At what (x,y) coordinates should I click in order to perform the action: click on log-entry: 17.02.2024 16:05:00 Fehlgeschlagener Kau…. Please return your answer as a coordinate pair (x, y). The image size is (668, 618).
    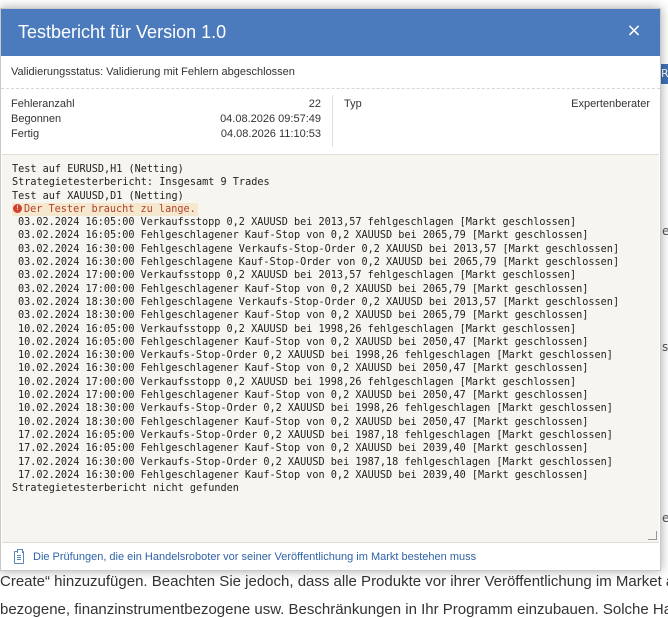
    Looking at the image, I should click on (303, 449).